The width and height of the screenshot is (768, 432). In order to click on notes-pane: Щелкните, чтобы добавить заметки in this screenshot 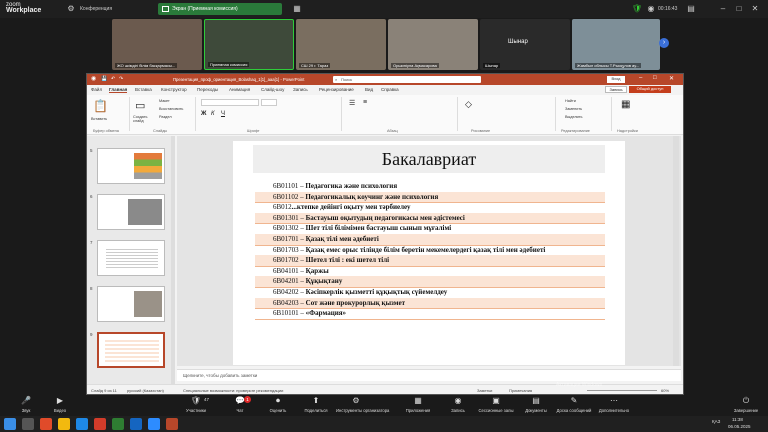, I will do `click(429, 375)`.